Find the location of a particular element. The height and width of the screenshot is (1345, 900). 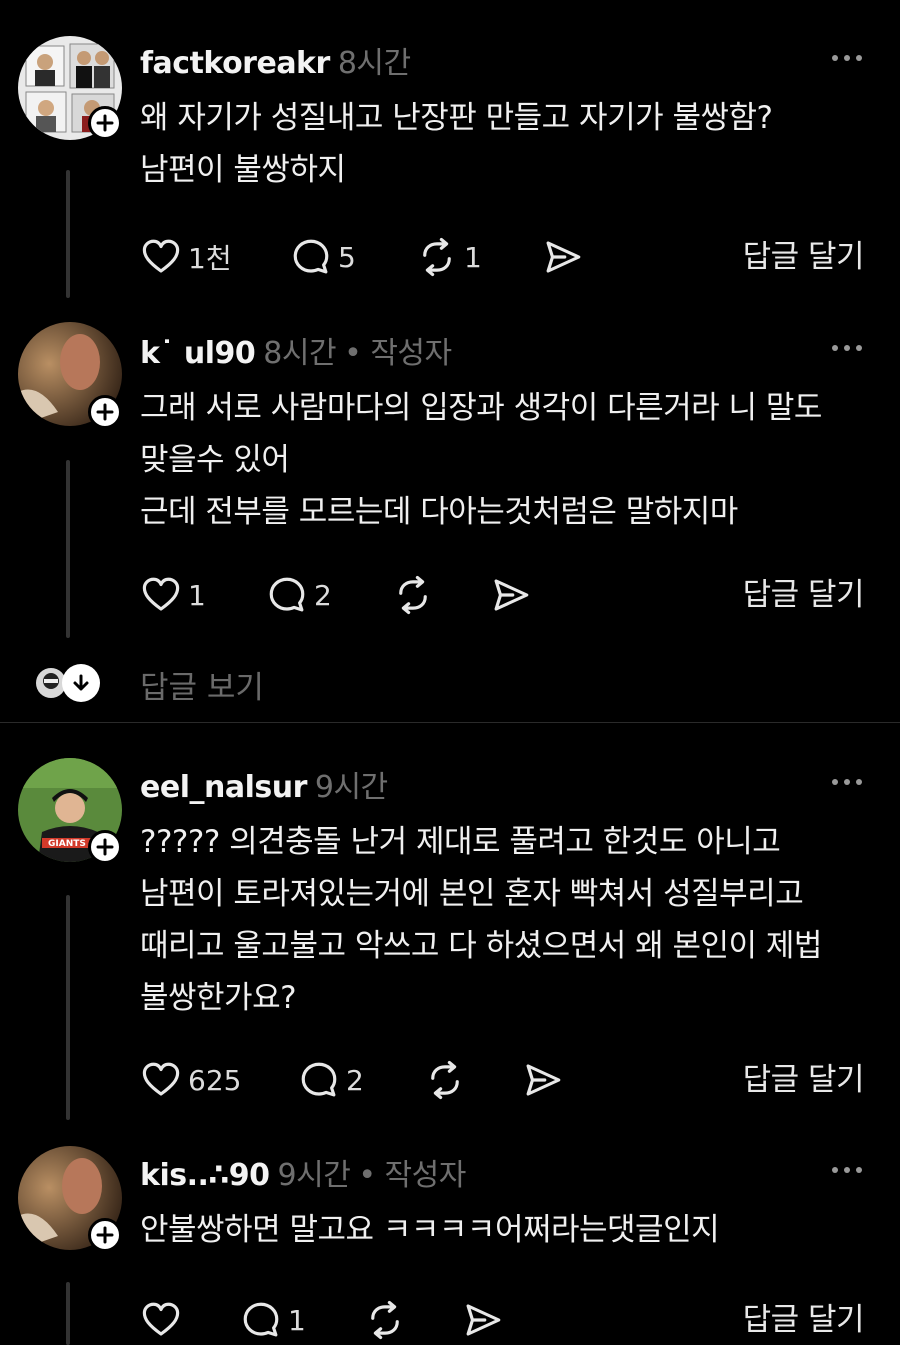

like-count: 1천 is located at coordinates (210, 258).